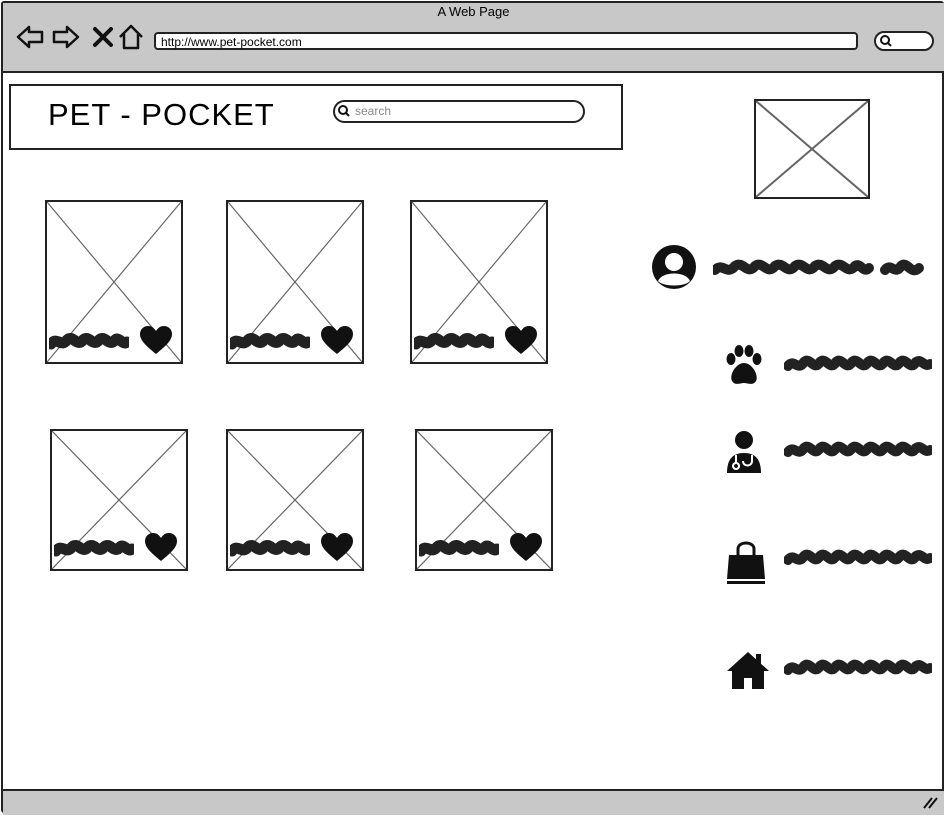 This screenshot has height=816, width=947. I want to click on status-bar, so click(473, 802).